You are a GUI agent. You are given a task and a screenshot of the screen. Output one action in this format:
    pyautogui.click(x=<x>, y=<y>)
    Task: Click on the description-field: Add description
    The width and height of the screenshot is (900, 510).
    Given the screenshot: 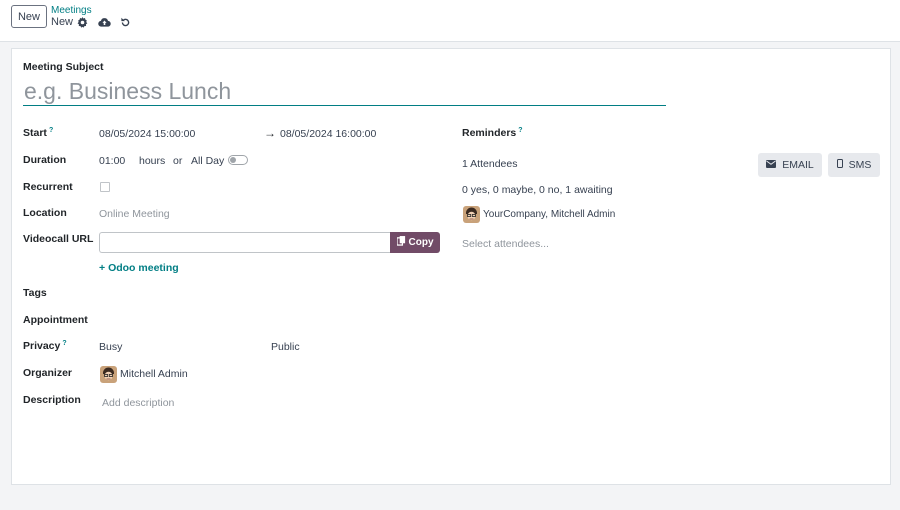 What is the action you would take?
    pyautogui.click(x=138, y=403)
    